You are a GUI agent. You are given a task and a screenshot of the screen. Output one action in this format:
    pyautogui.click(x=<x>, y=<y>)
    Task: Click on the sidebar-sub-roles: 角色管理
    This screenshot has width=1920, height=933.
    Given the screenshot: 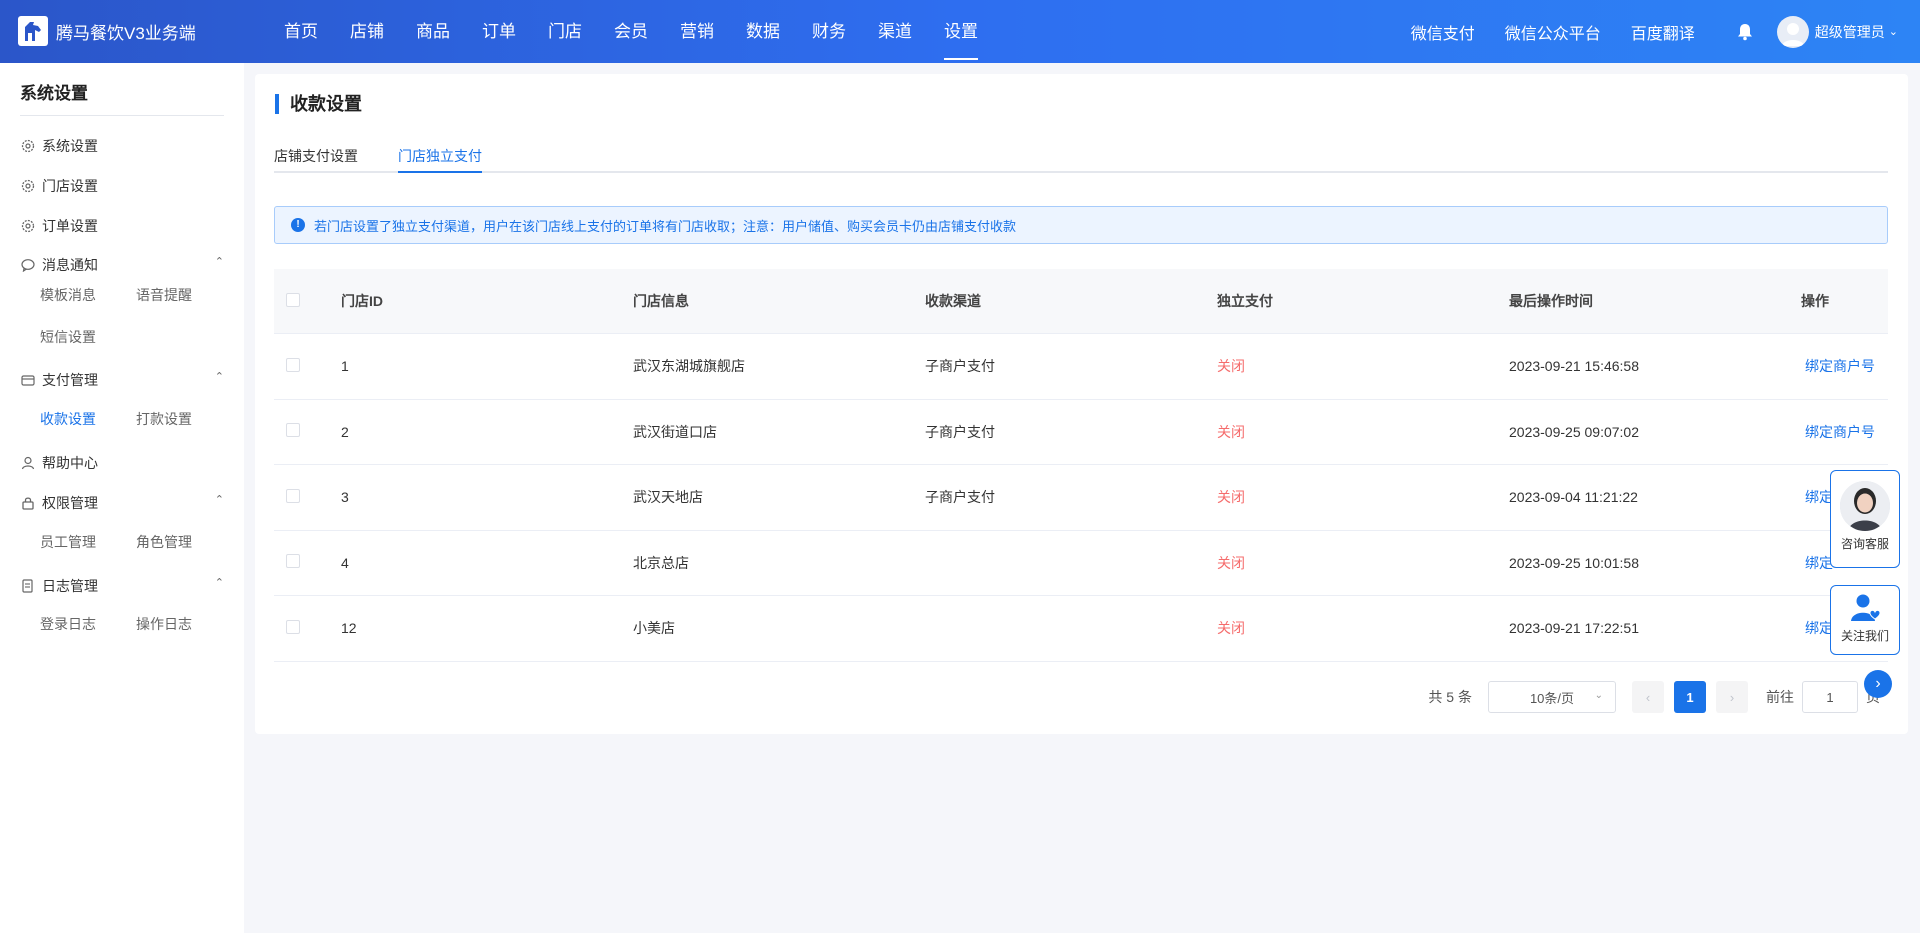 What is the action you would take?
    pyautogui.click(x=164, y=542)
    